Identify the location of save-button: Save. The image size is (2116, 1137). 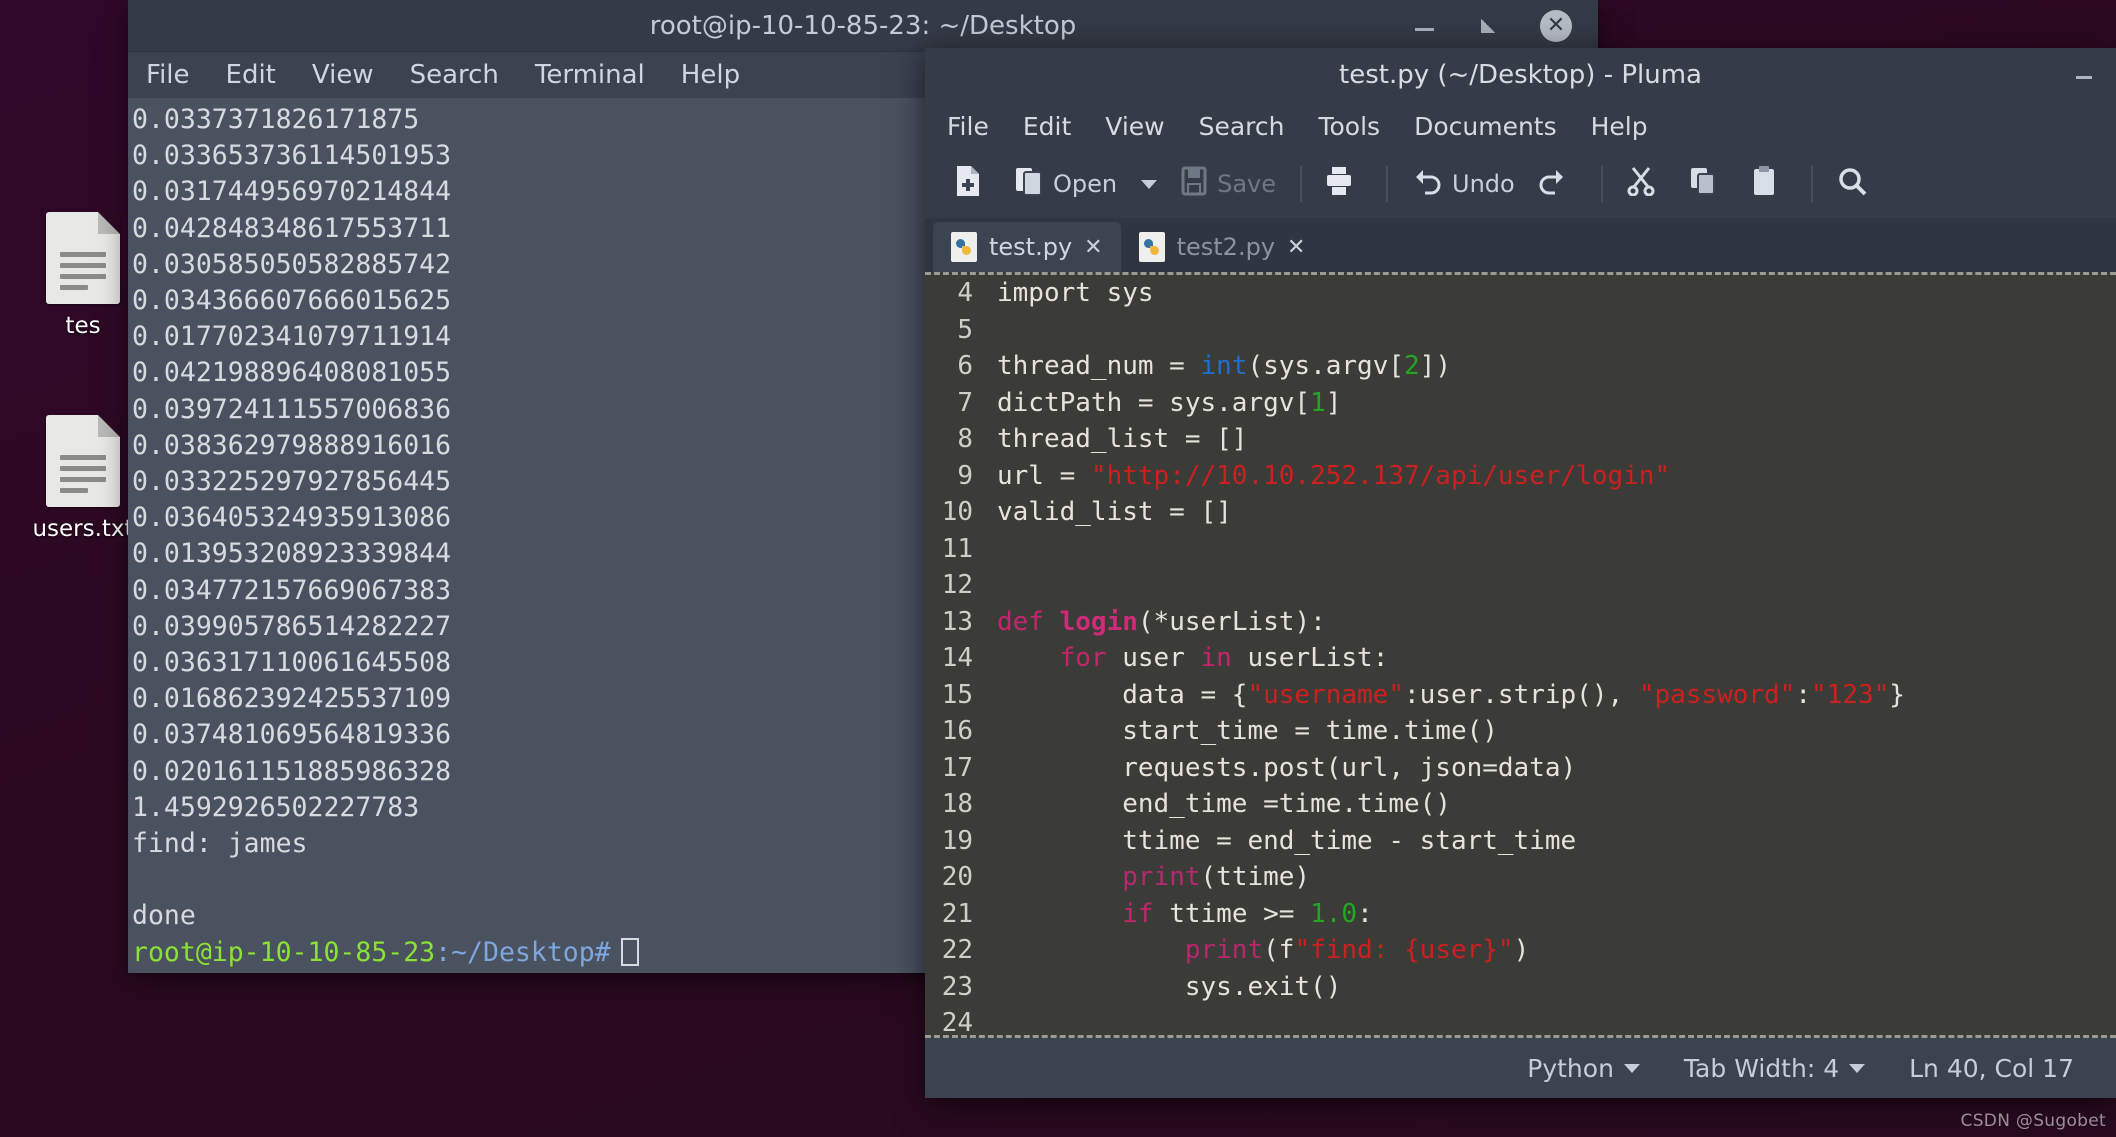
(1228, 184).